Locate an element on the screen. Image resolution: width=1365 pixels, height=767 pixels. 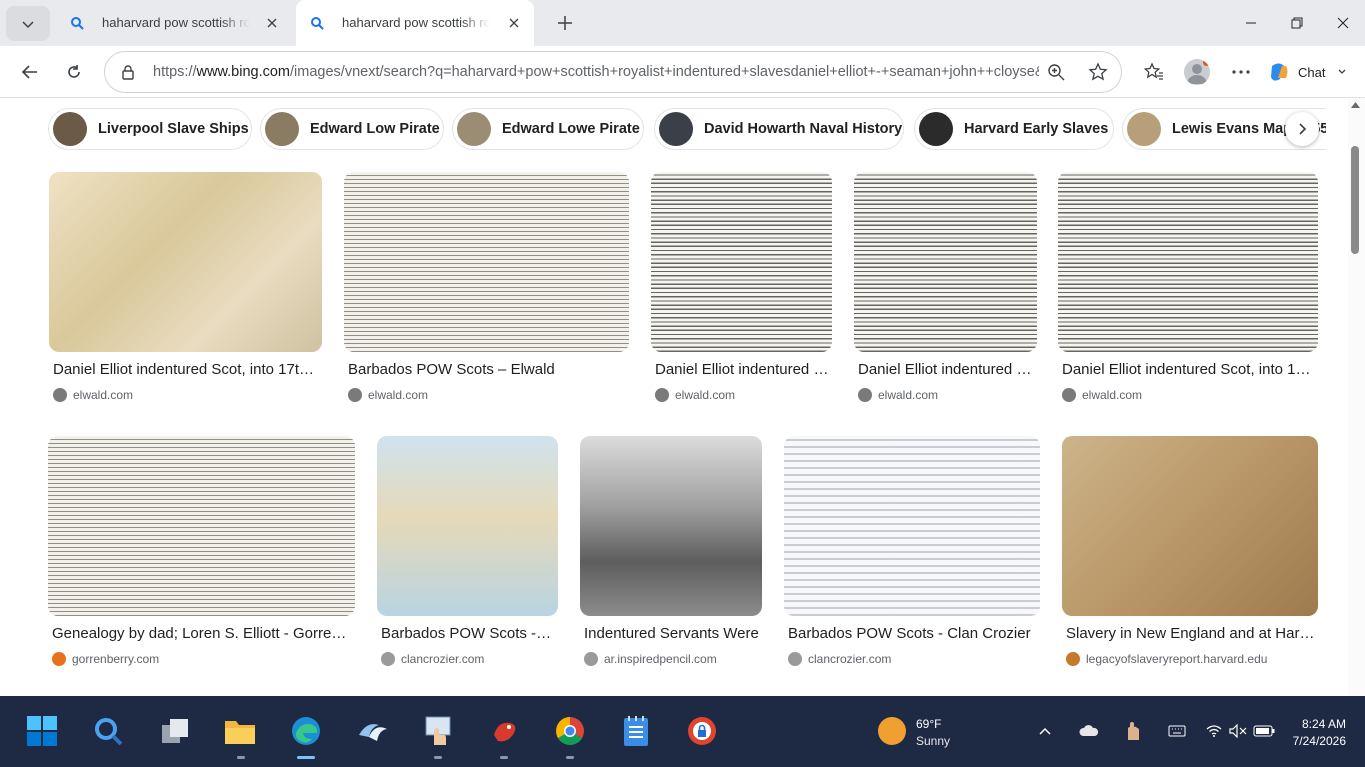
weather-temperature: 69°F is located at coordinates (929, 724).